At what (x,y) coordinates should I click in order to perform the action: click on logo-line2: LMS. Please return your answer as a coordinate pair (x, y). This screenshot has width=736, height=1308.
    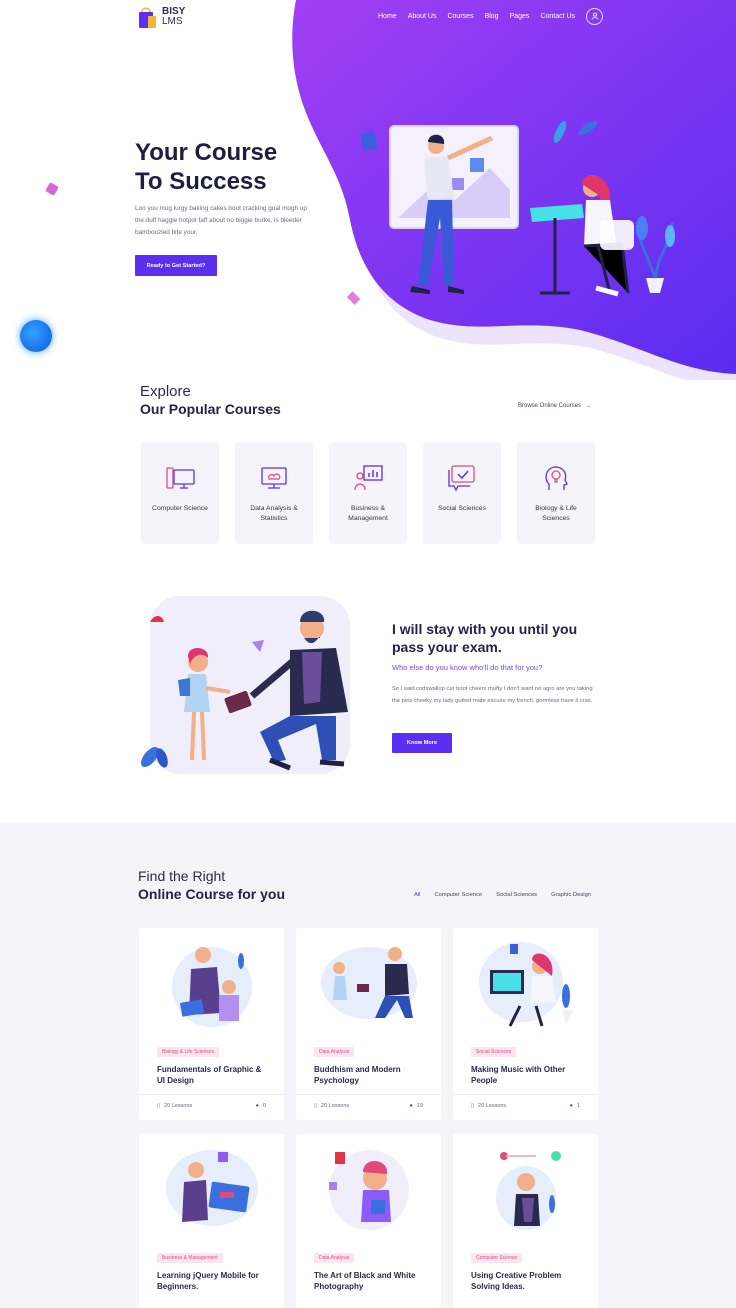
    Looking at the image, I should click on (172, 21).